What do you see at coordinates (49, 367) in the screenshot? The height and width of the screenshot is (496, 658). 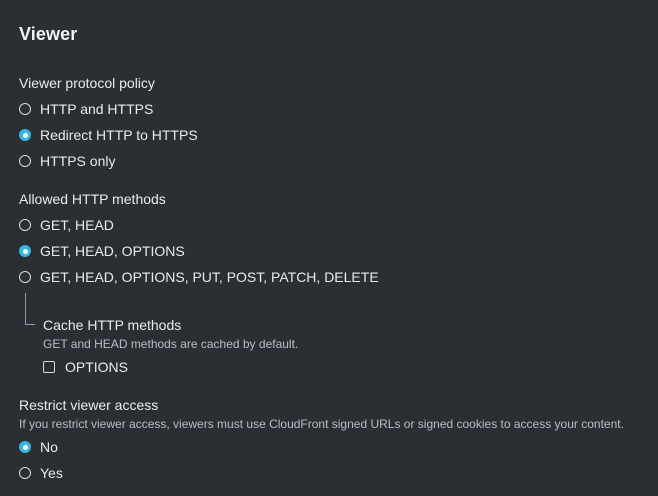 I see `checkbox-unchecked-icon` at bounding box center [49, 367].